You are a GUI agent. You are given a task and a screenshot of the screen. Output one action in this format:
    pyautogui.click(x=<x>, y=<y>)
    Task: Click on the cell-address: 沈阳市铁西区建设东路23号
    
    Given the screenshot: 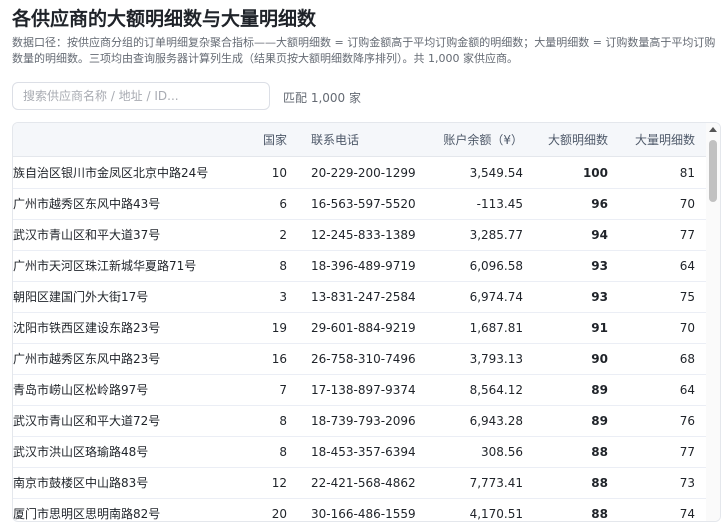 What is the action you would take?
    pyautogui.click(x=87, y=328)
    